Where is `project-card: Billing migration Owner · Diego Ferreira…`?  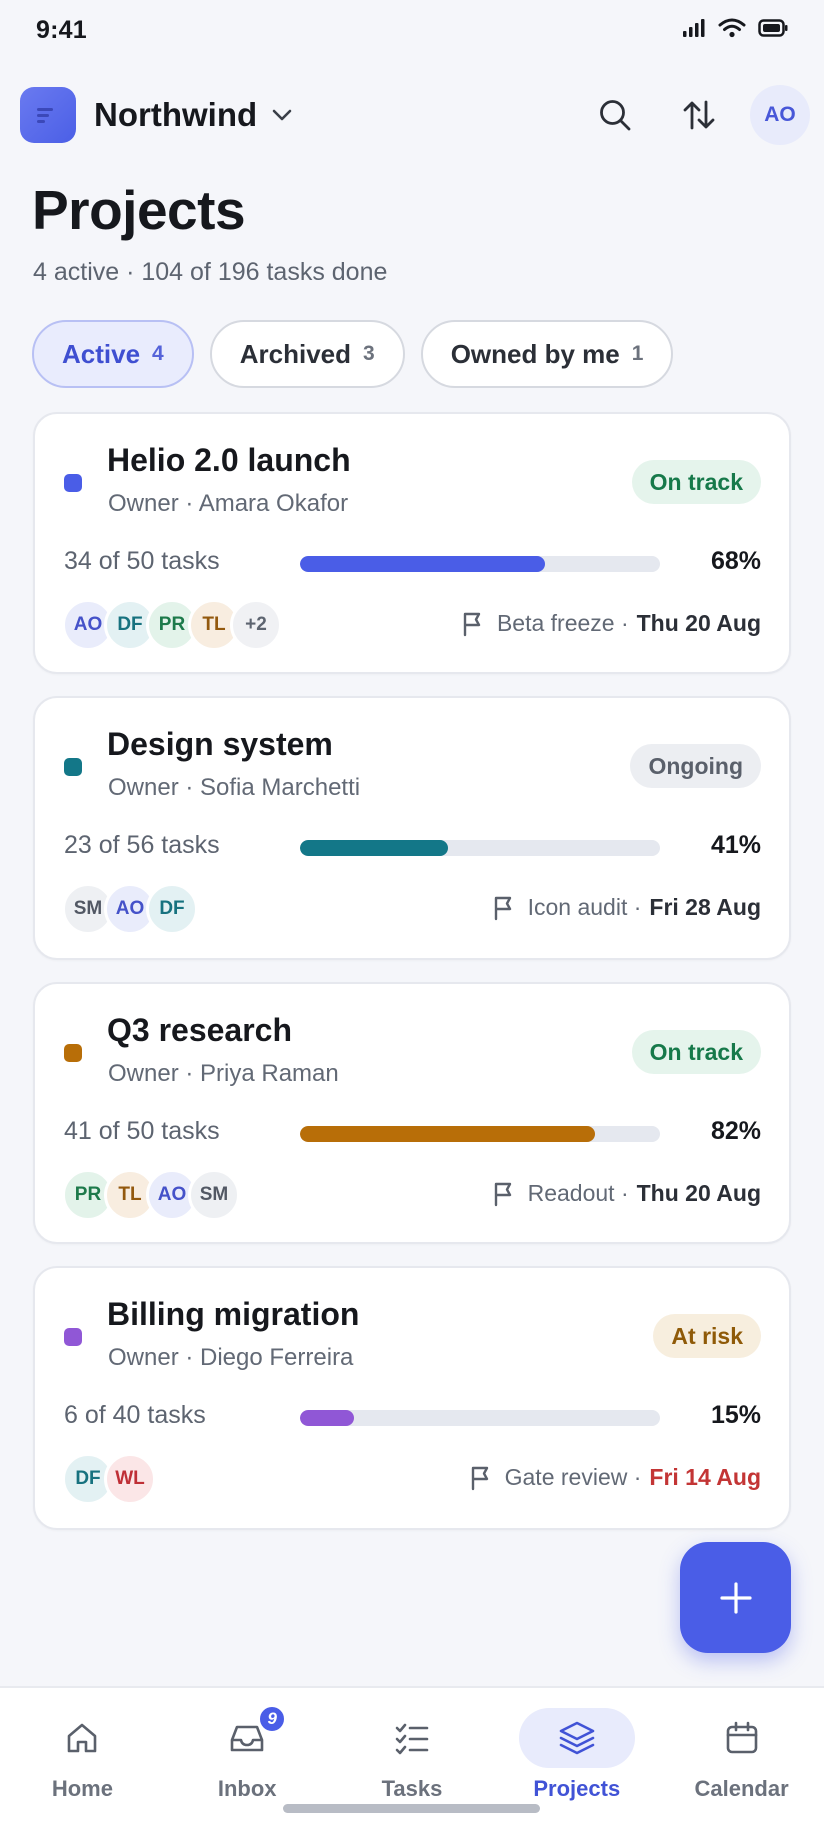 project-card: Billing migration Owner · Diego Ferreira… is located at coordinates (412, 1398).